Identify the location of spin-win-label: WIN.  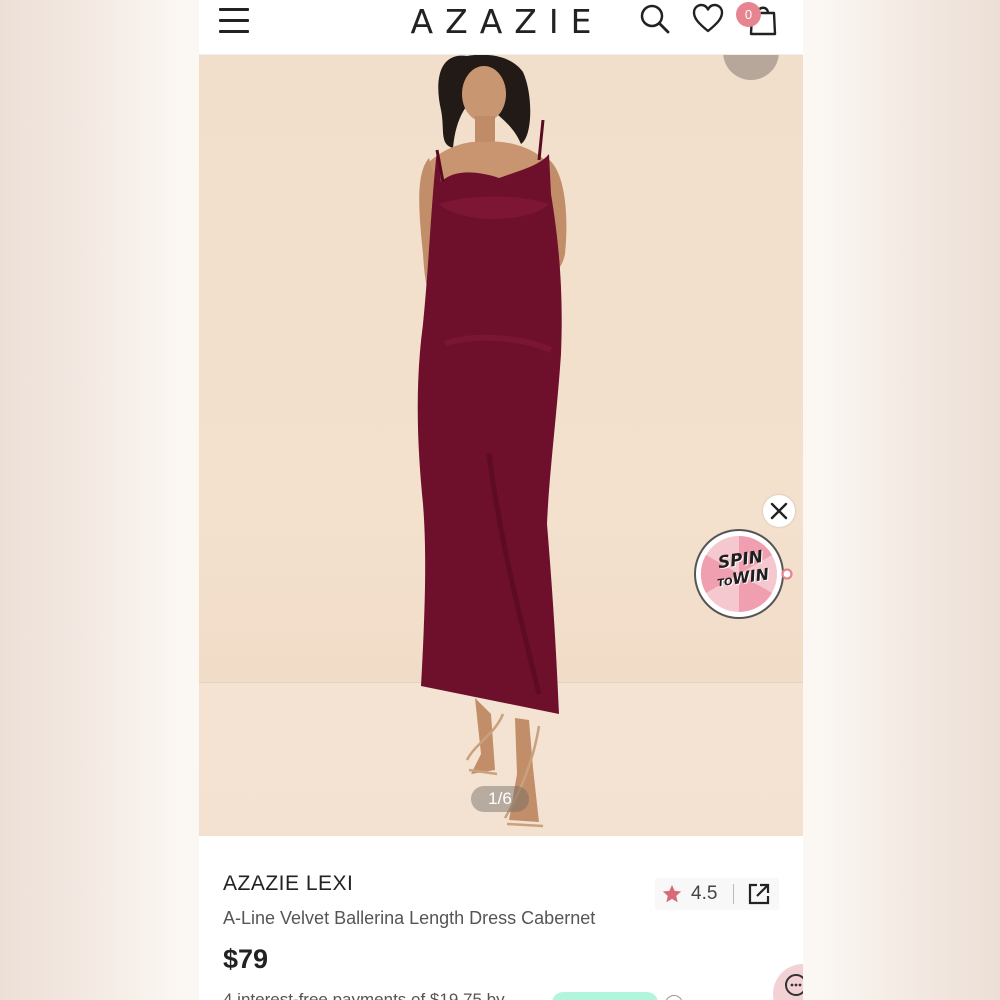
(750, 576).